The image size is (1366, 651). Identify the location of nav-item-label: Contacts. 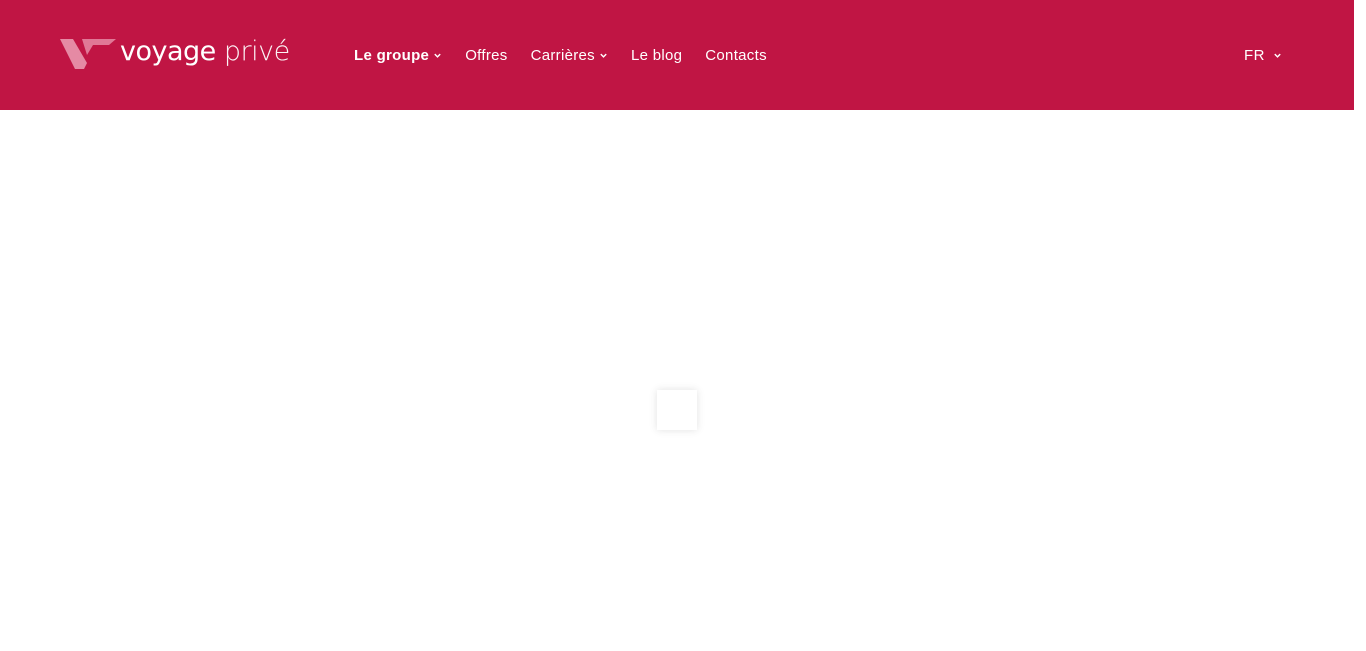
(736, 55).